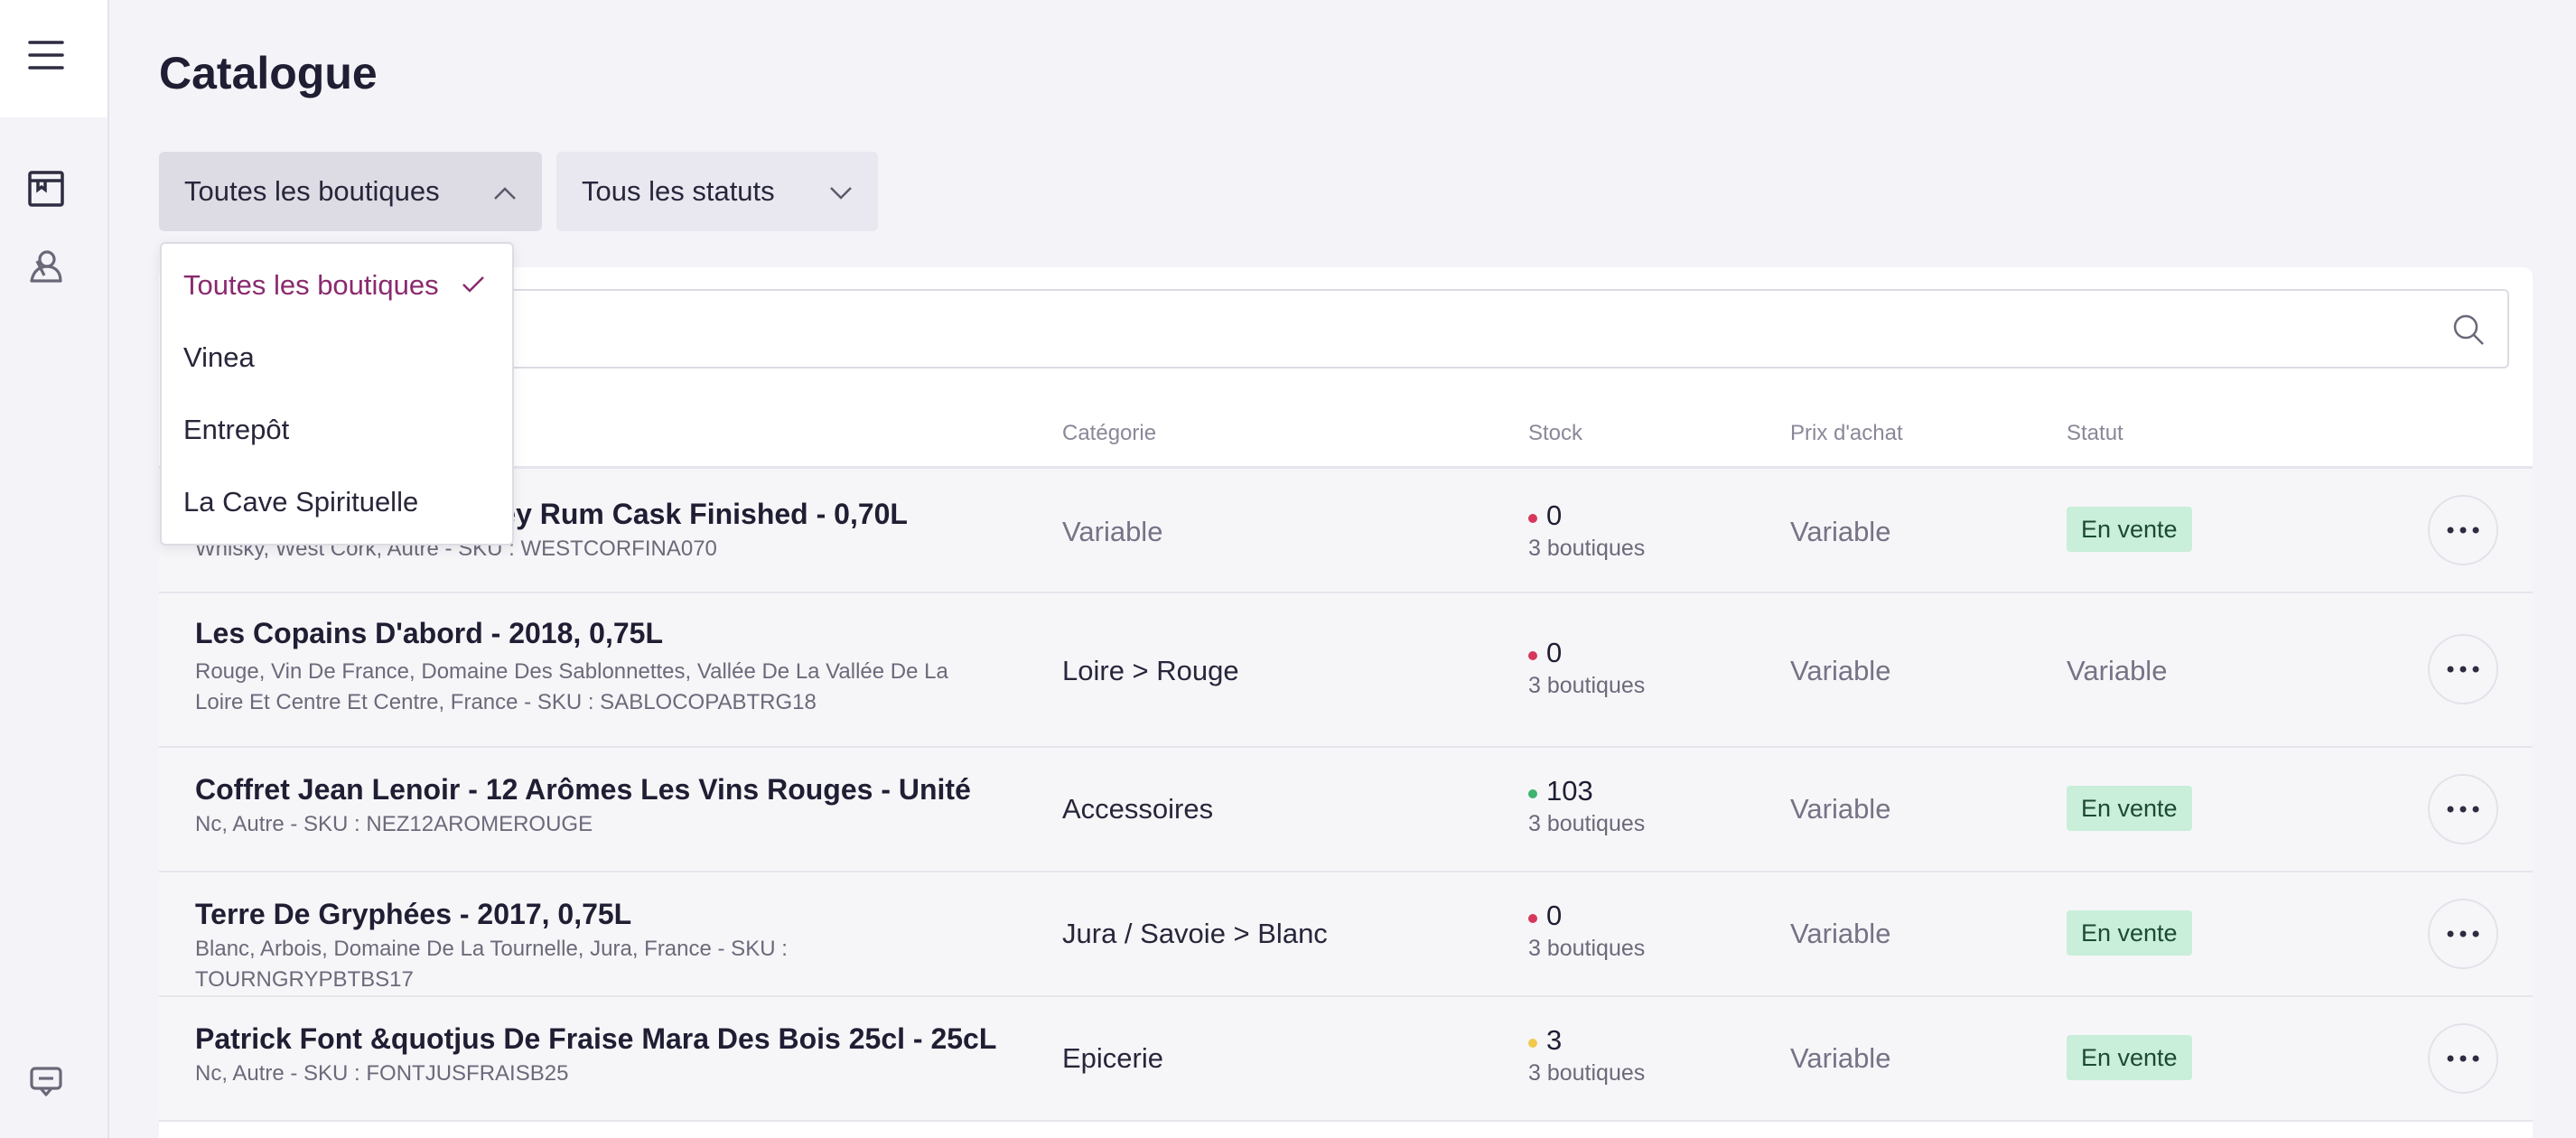 This screenshot has width=2576, height=1138. What do you see at coordinates (1846, 433) in the screenshot?
I see `column-purchase-price: Prix d'achat` at bounding box center [1846, 433].